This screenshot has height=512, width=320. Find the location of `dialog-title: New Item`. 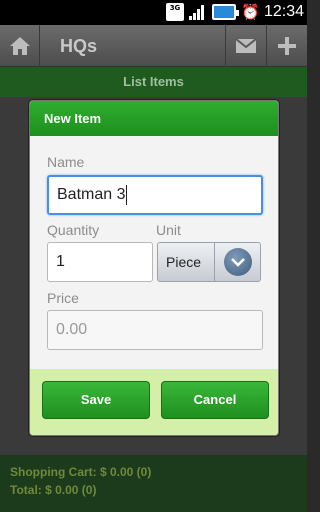

dialog-title: New Item is located at coordinates (154, 118).